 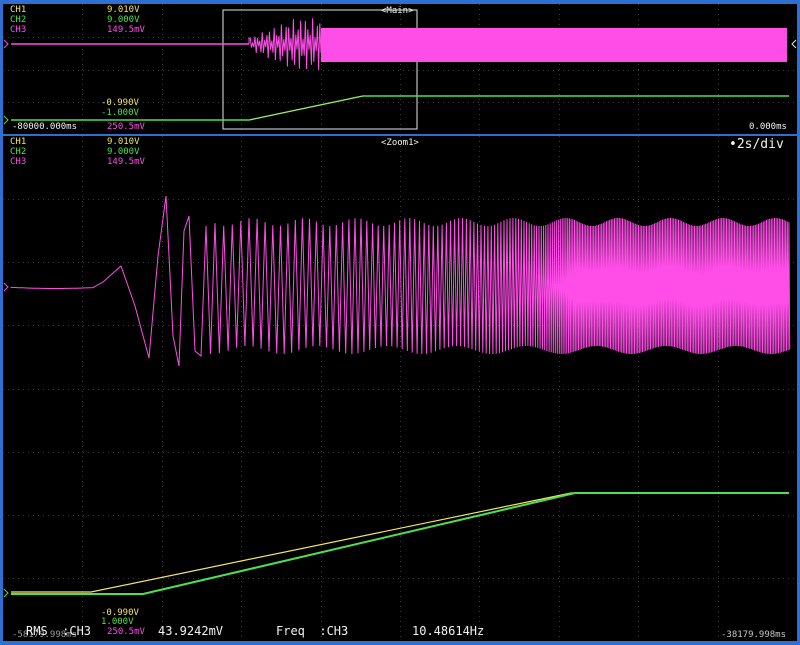 I want to click on main-ch3-low: 250.5mV, so click(x=126, y=127).